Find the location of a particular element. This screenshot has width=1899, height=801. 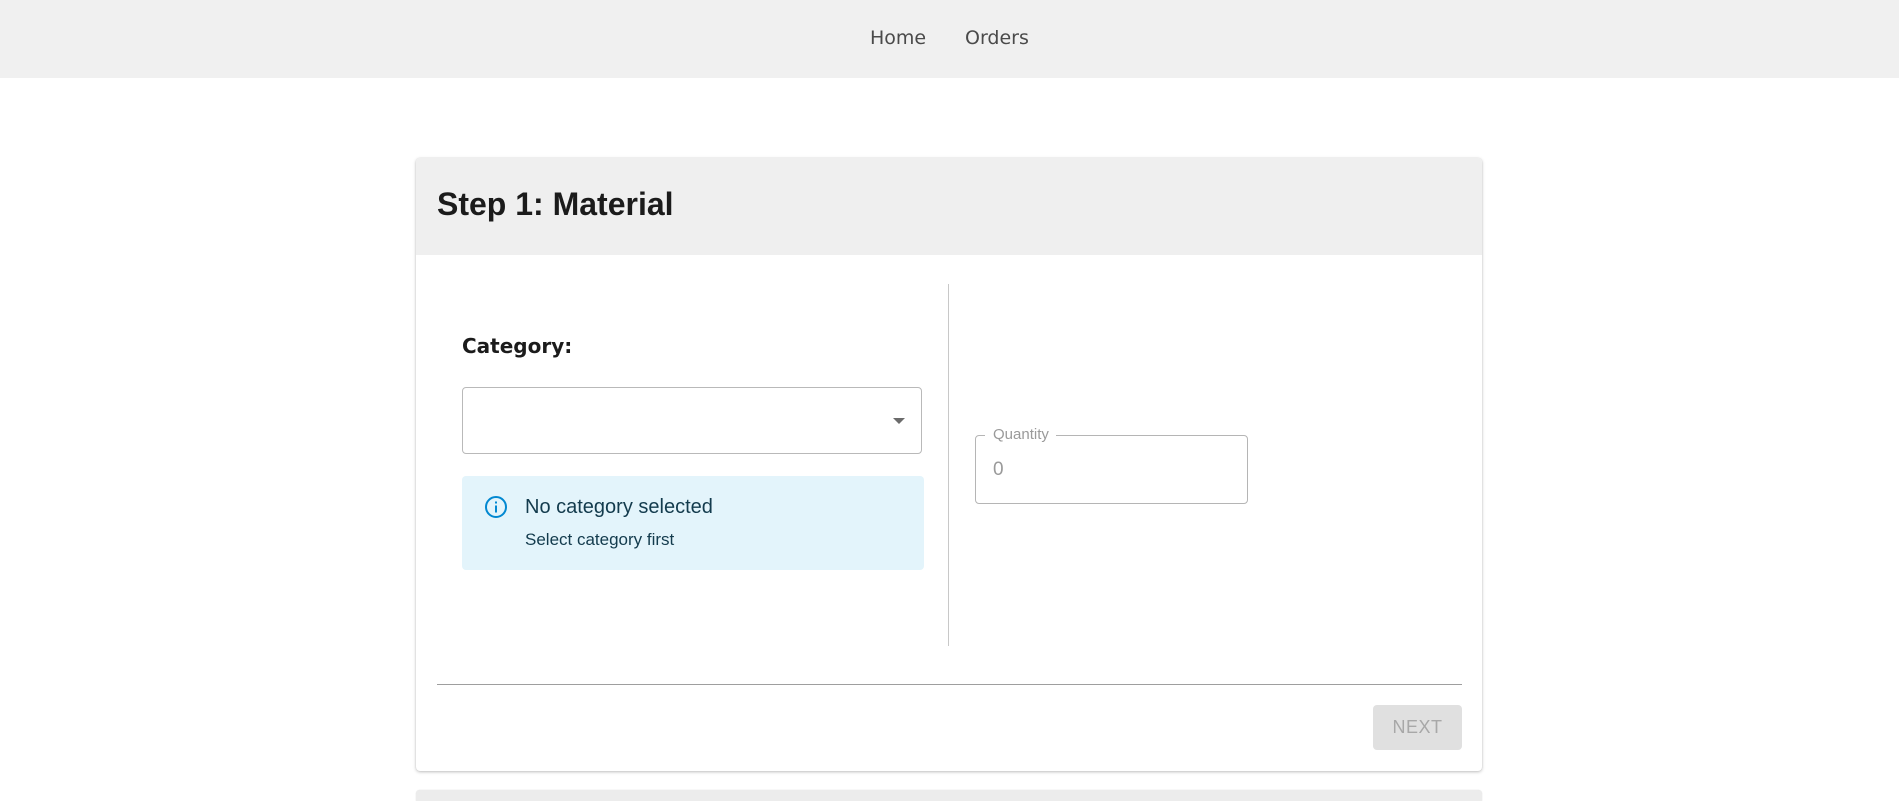

quantity-field: Quantity is located at coordinates (1111, 465).